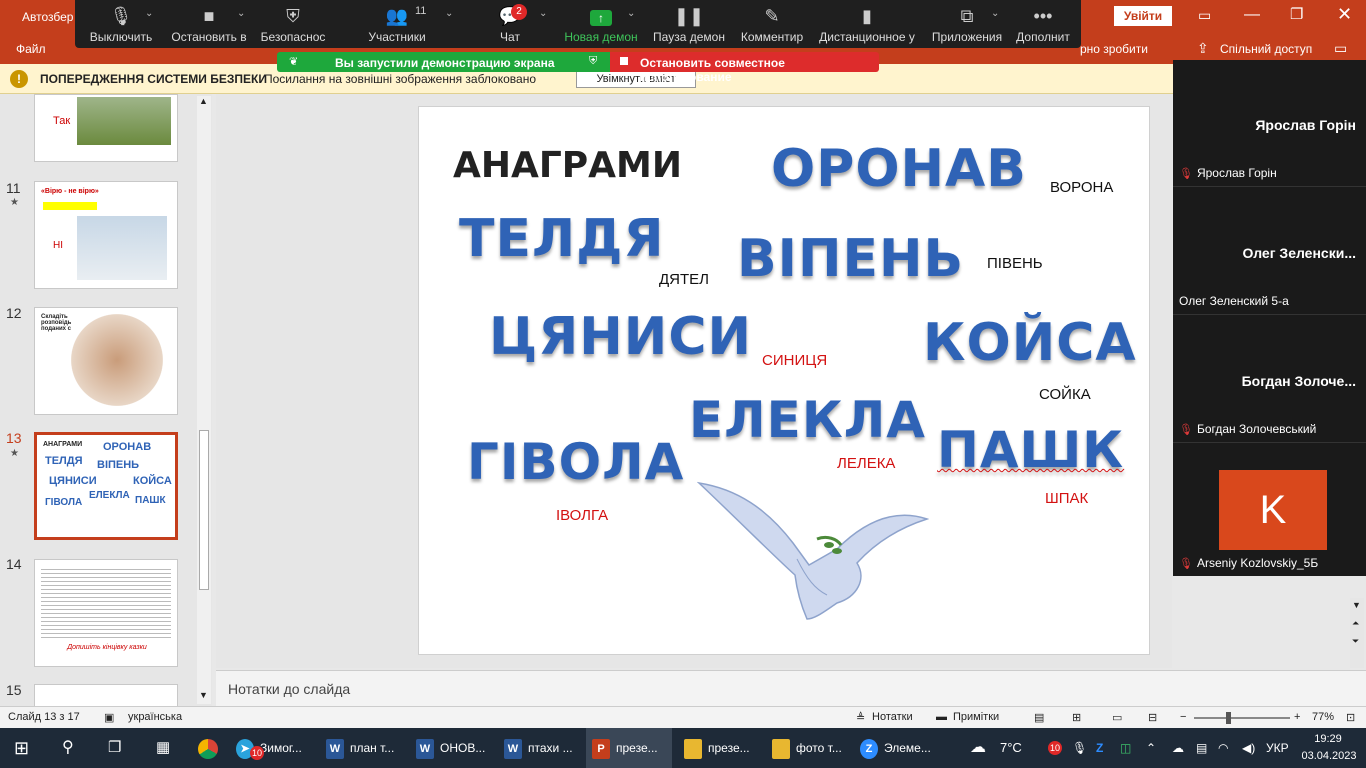 This screenshot has height=768, width=1366. I want to click on participant-tile: Олег Зеленски... Олег Зеленский 5-а, so click(1269, 251).